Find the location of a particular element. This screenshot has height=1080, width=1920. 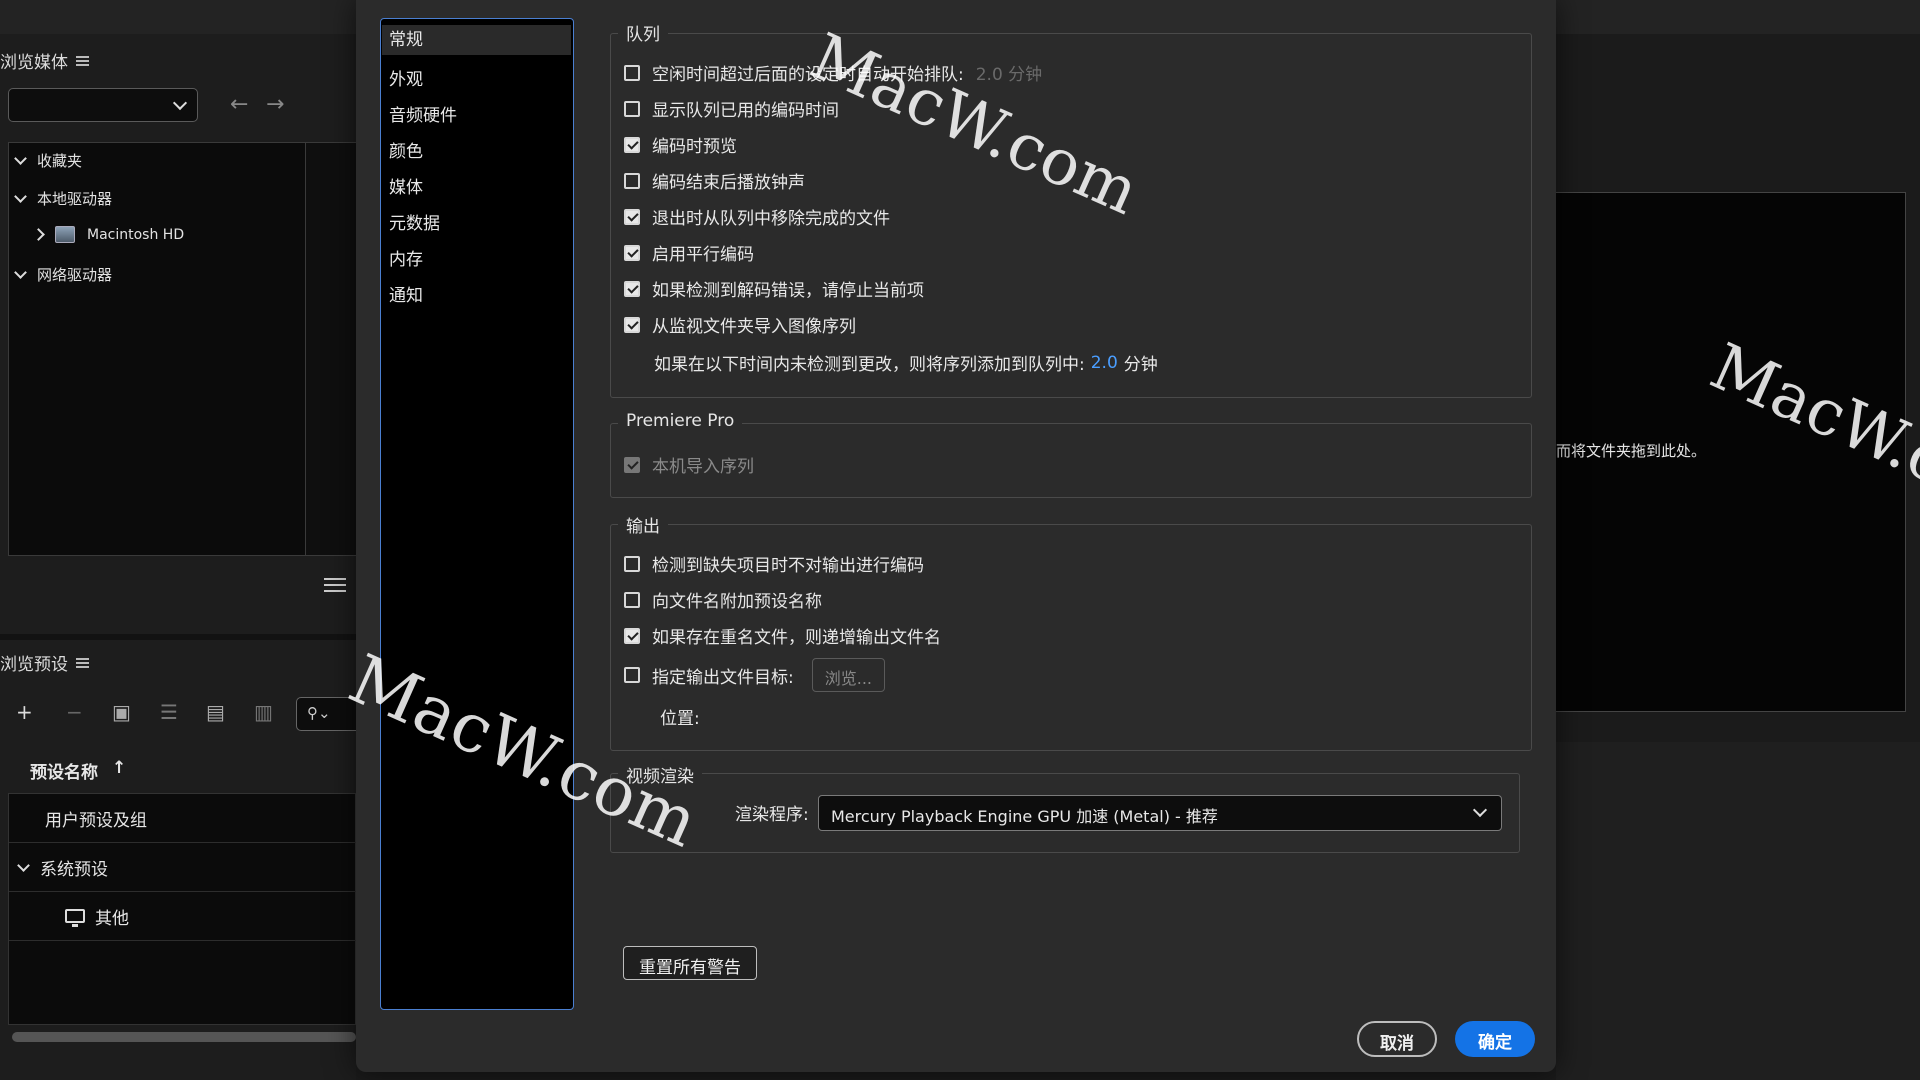

preset-name-column-header: 预设名称 ↑ is located at coordinates (78, 770).